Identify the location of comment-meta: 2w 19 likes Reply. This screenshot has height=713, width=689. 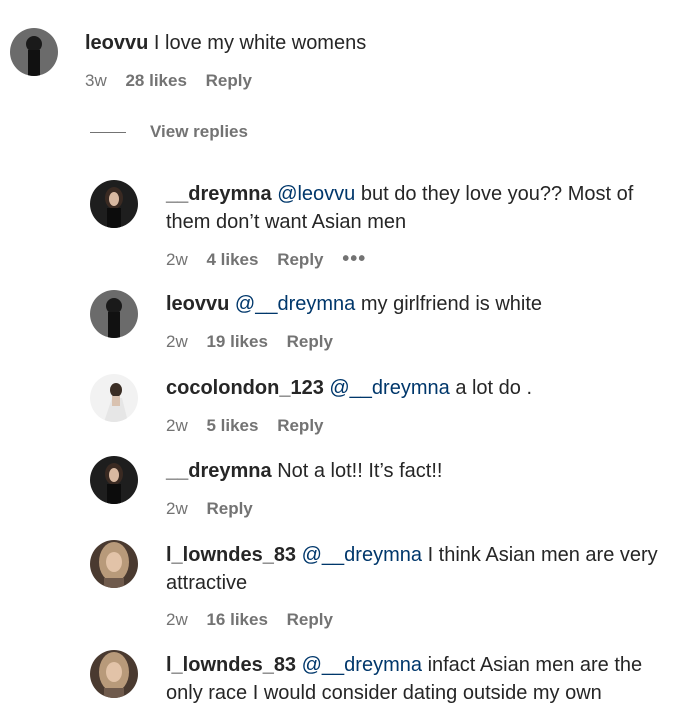
(256, 342).